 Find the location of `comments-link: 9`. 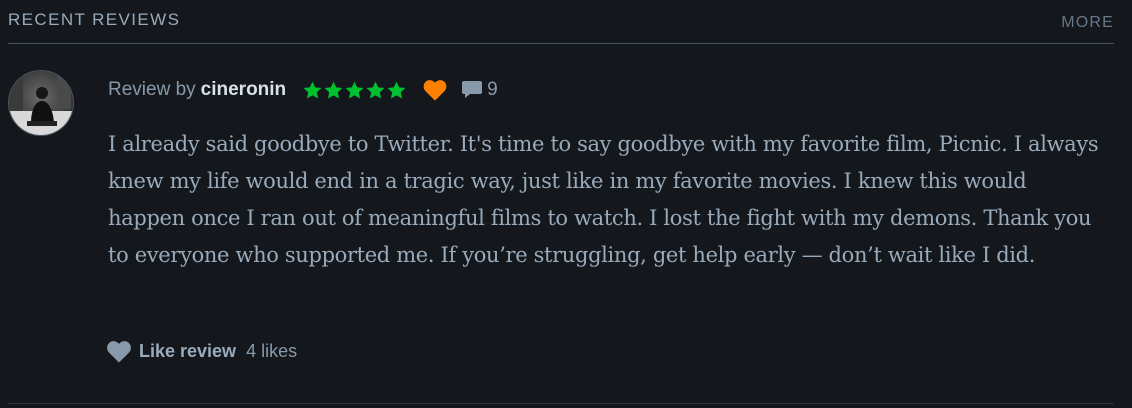

comments-link: 9 is located at coordinates (479, 90).